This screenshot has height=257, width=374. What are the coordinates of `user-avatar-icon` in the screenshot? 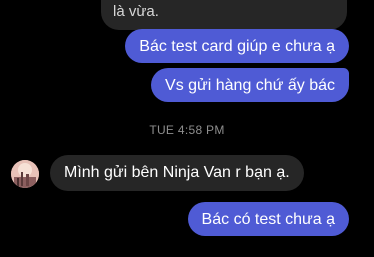 It's located at (25, 174).